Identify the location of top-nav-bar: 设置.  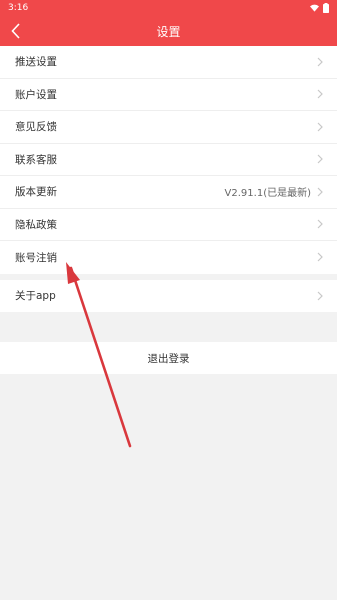
(168, 31).